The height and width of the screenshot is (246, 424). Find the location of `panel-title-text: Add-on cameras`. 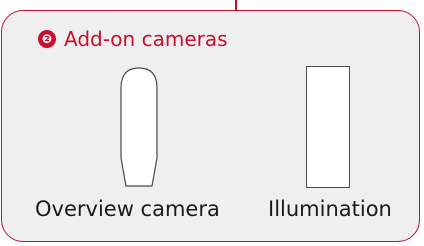

panel-title-text: Add-on cameras is located at coordinates (146, 39).